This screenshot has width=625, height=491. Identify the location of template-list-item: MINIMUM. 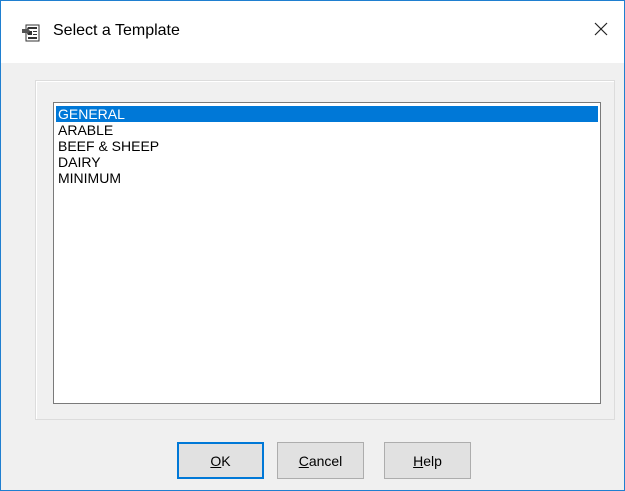
(327, 178).